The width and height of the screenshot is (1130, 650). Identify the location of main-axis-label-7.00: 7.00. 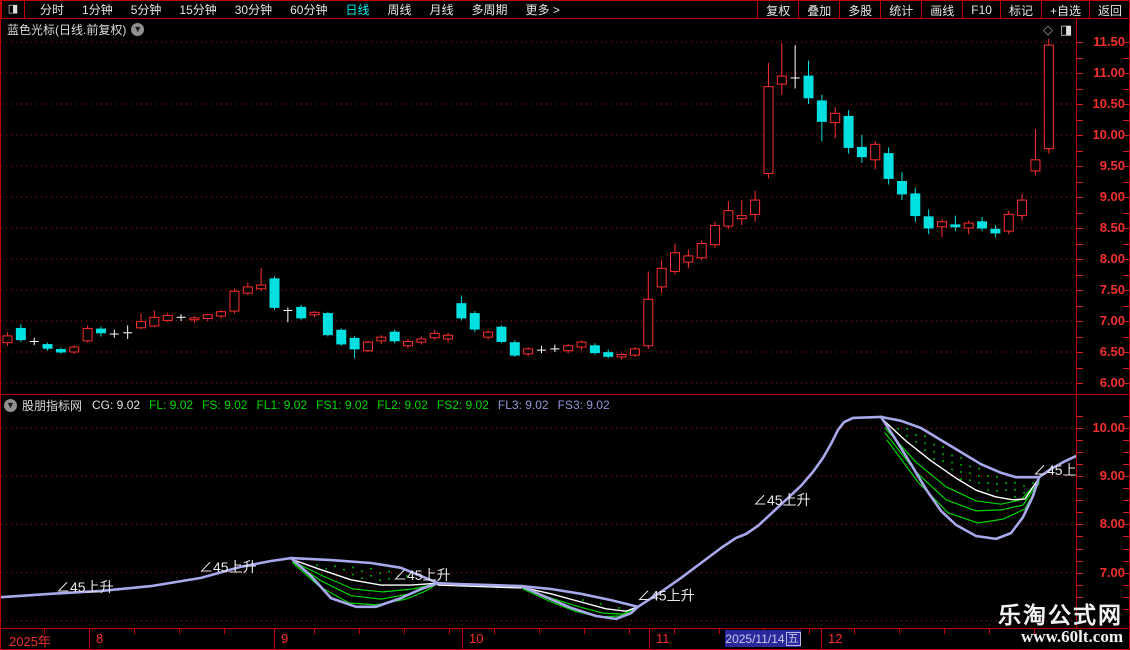
(1112, 320).